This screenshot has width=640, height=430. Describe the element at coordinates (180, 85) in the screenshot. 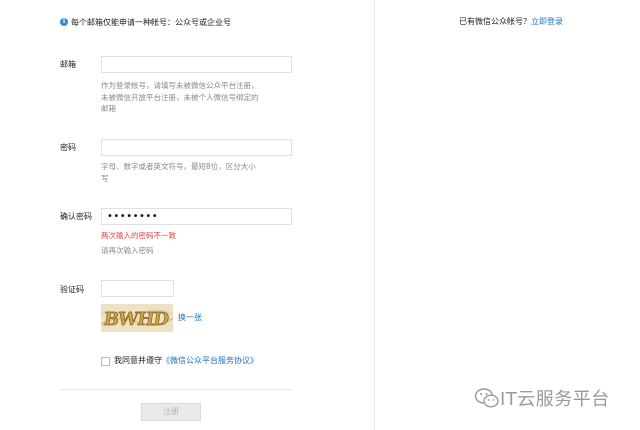

I see `email-hint-line: 作为登录帐号，请填写未被微信公众平台注册，` at that location.